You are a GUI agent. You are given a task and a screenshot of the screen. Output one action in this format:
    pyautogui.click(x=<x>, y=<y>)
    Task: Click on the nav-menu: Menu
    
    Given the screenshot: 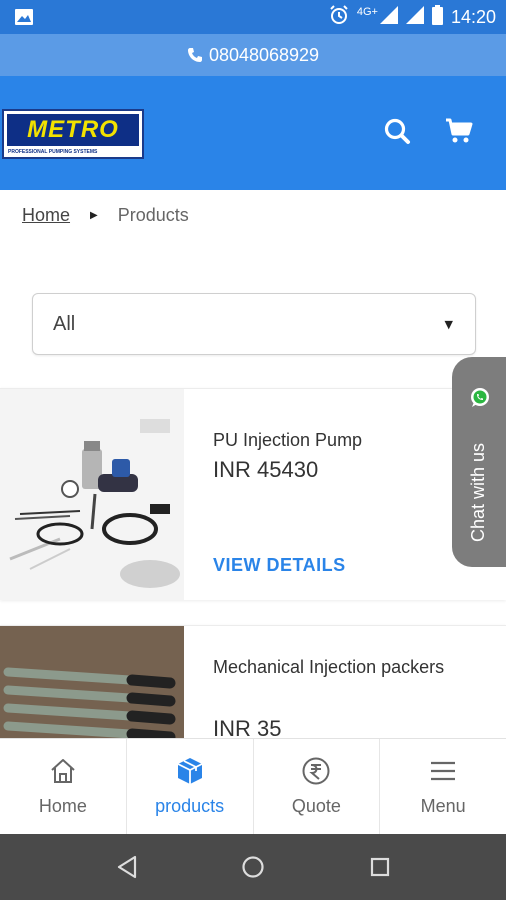 What is the action you would take?
    pyautogui.click(x=443, y=786)
    